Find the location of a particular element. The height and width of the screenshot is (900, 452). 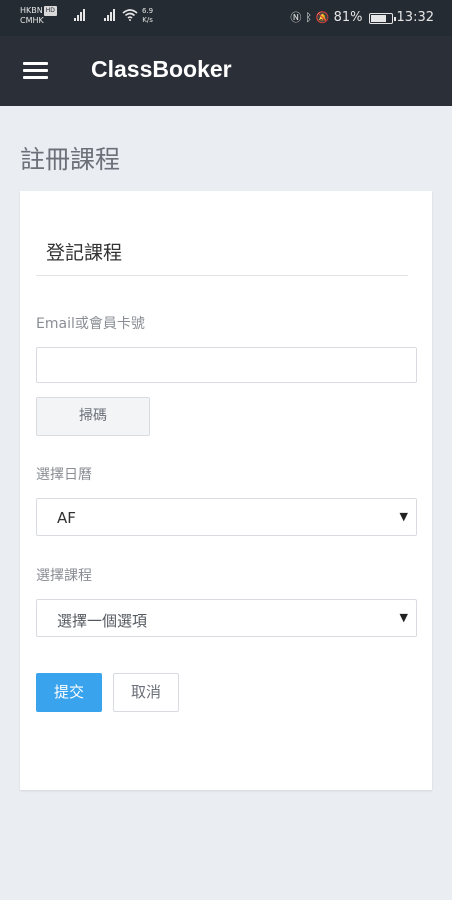

app-title: ClassBooker is located at coordinates (161, 69).